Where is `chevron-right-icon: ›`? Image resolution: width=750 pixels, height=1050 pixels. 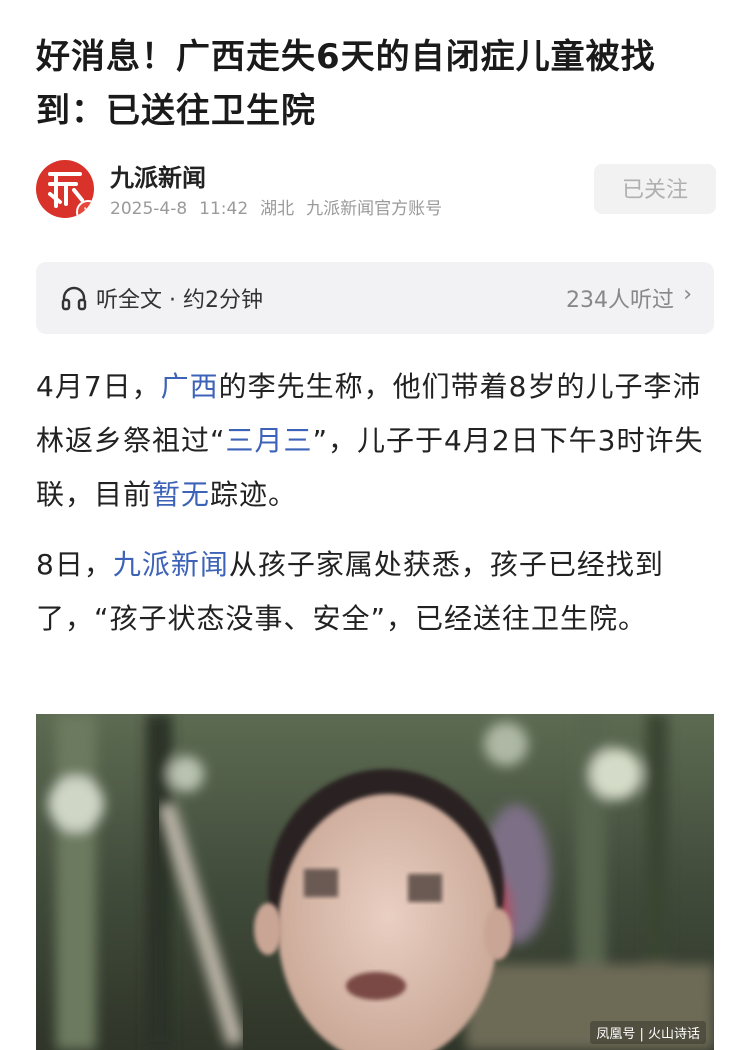 chevron-right-icon: › is located at coordinates (687, 294).